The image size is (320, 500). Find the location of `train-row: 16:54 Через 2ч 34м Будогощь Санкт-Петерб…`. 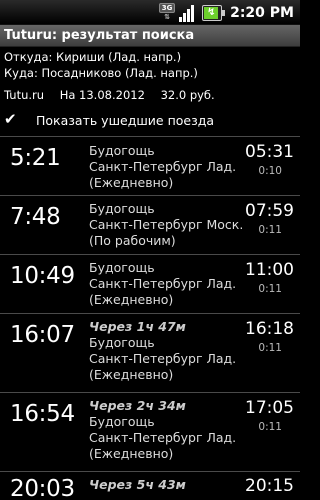

train-row: 16:54 Через 2ч 34м Будогощь Санкт-Петерб… is located at coordinates (150, 432).